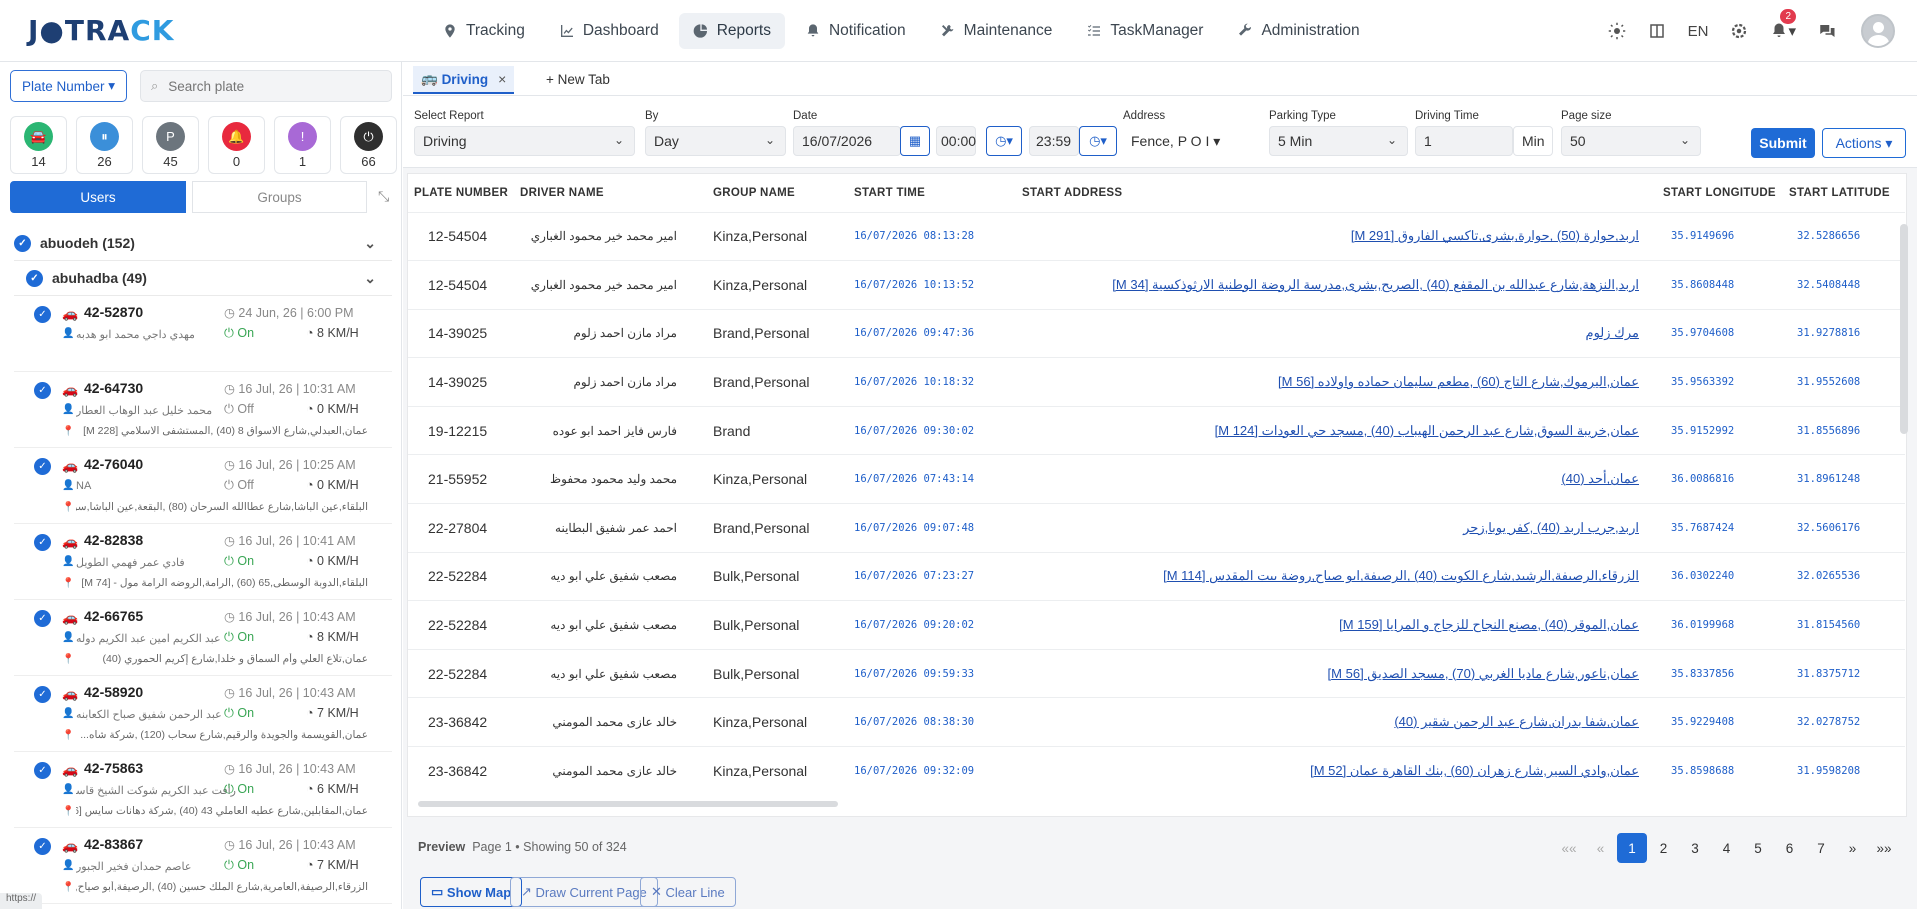 The height and width of the screenshot is (909, 1917). Describe the element at coordinates (1617, 31) in the screenshot. I see `brightness-icon` at that location.